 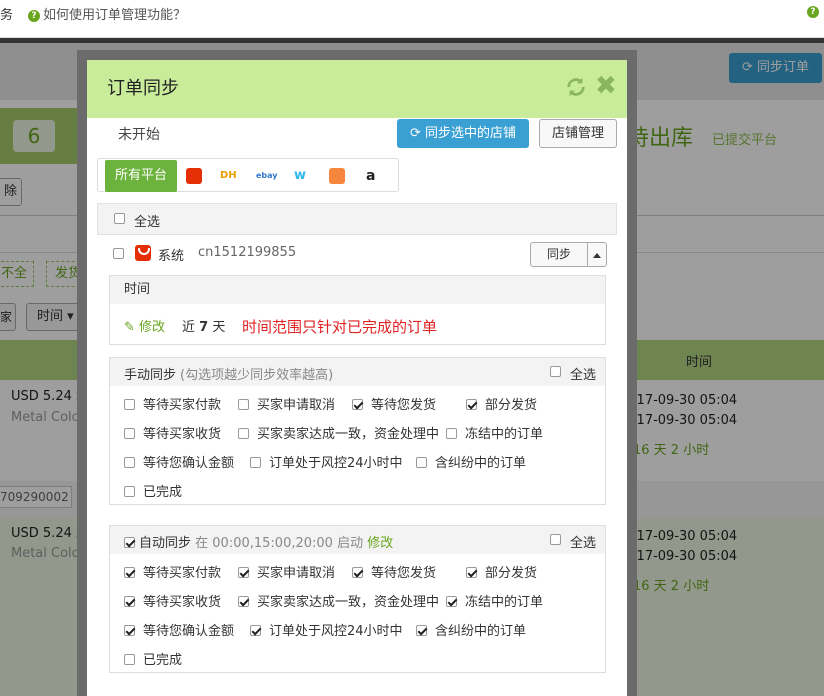 I want to click on question-icon: ?, so click(x=813, y=12).